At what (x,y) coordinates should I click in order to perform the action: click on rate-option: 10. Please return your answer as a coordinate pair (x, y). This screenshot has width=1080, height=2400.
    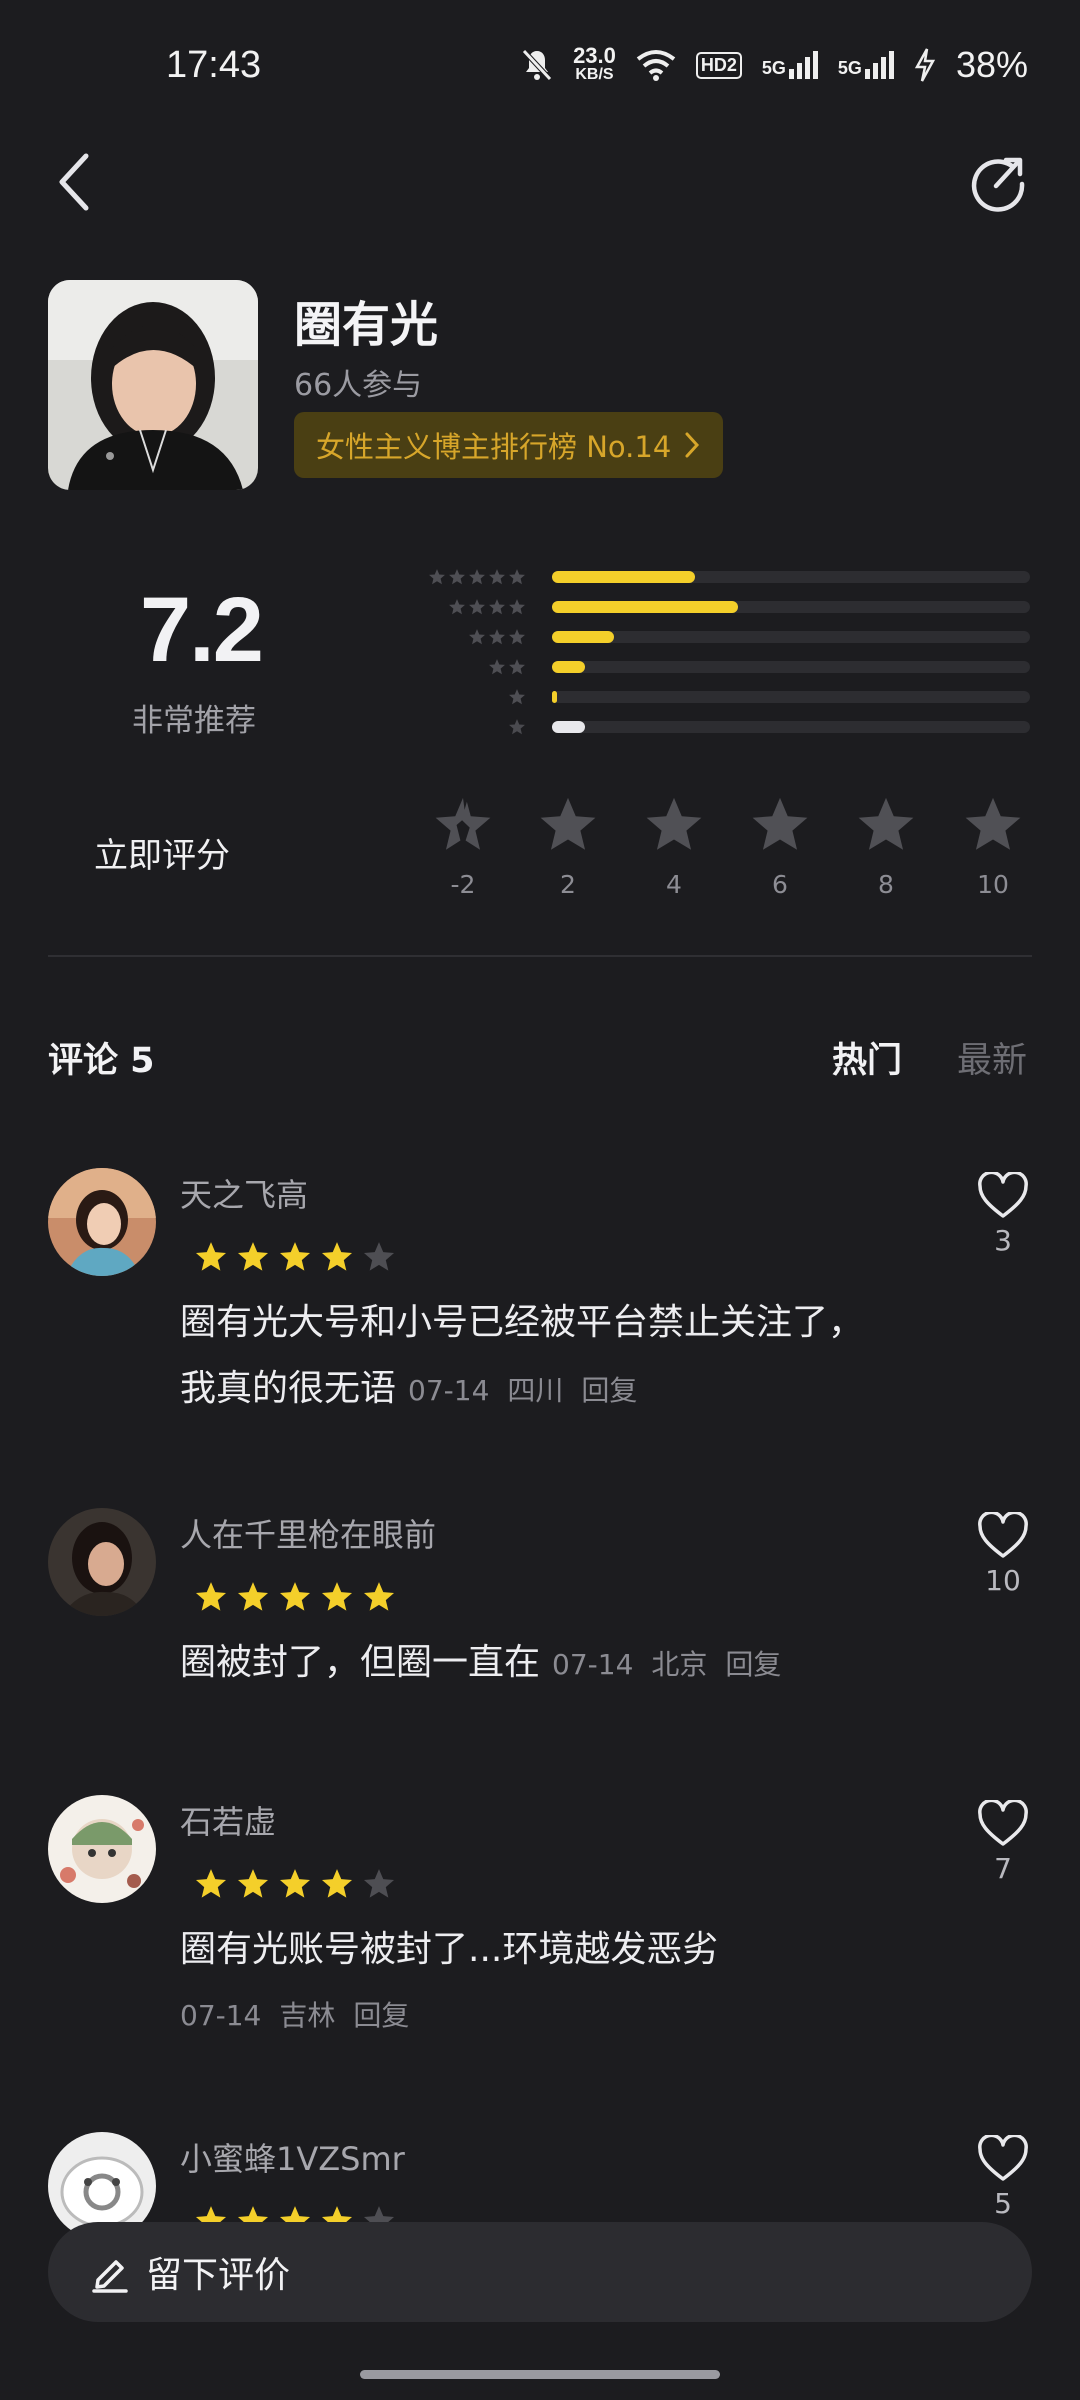
    Looking at the image, I should click on (993, 846).